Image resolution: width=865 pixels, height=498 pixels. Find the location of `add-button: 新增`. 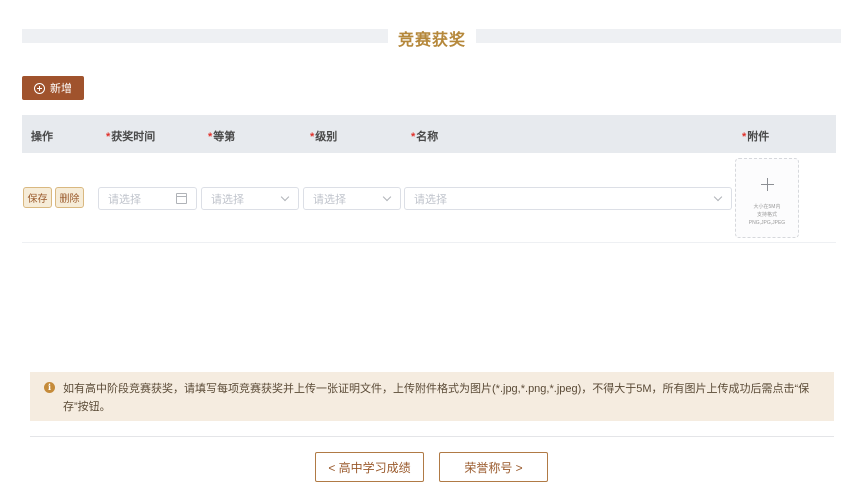

add-button: 新增 is located at coordinates (53, 88).